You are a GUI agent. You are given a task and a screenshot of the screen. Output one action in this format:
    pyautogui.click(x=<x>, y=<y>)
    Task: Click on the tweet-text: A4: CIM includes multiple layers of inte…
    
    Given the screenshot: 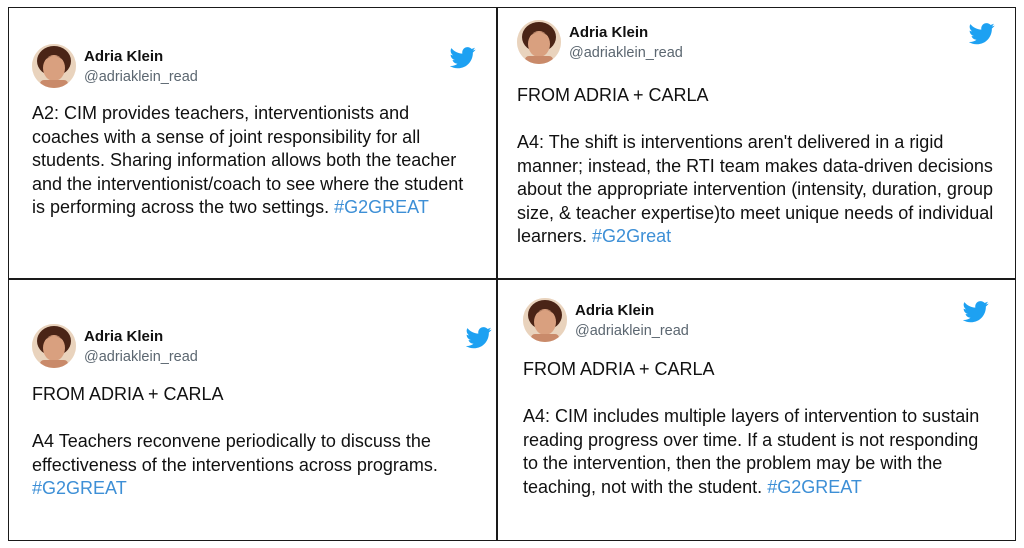 What is the action you would take?
    pyautogui.click(x=751, y=451)
    